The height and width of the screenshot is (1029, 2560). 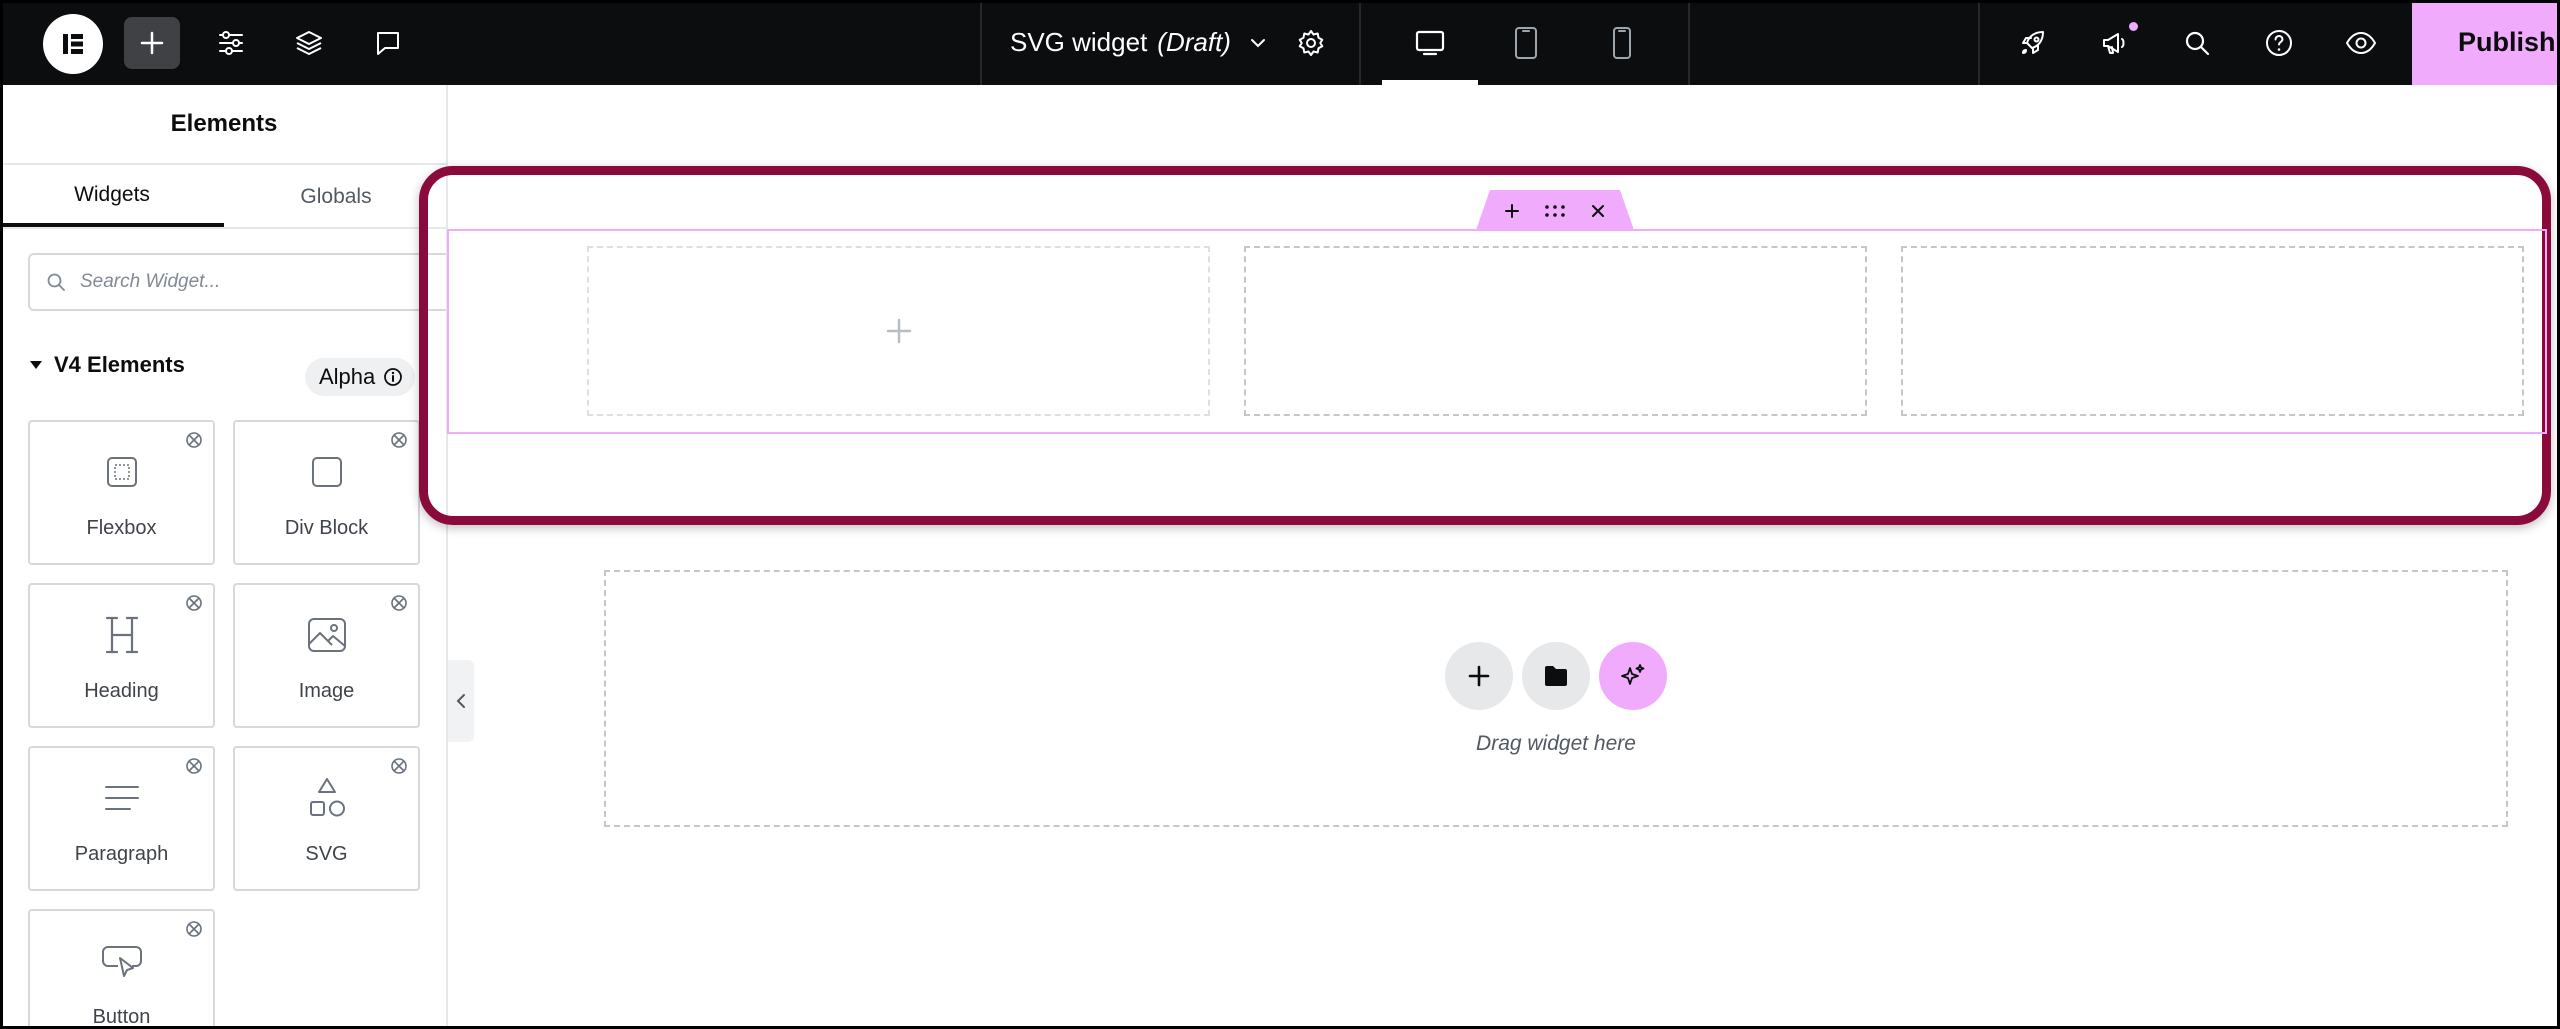 What do you see at coordinates (121, 528) in the screenshot?
I see `widget-label: Flexbox` at bounding box center [121, 528].